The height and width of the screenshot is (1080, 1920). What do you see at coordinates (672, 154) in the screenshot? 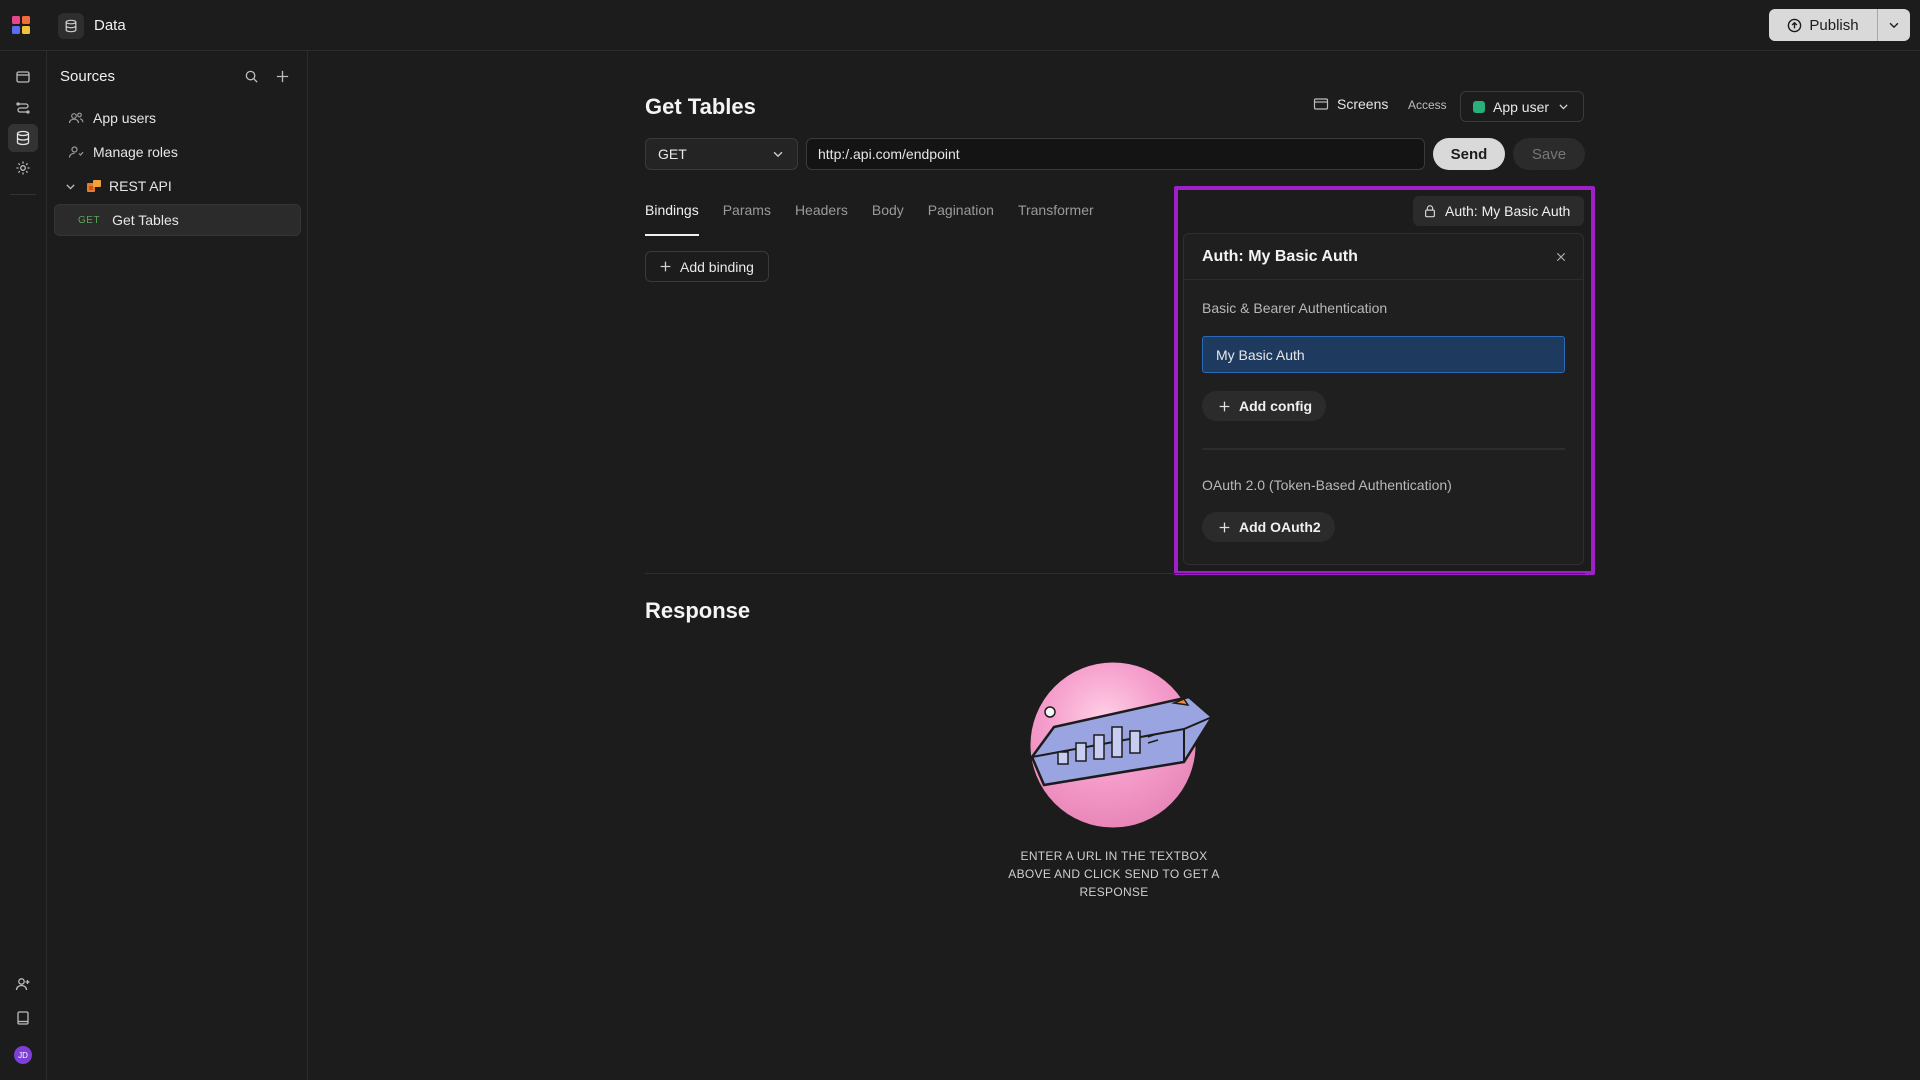
I see `method-label: GET` at bounding box center [672, 154].